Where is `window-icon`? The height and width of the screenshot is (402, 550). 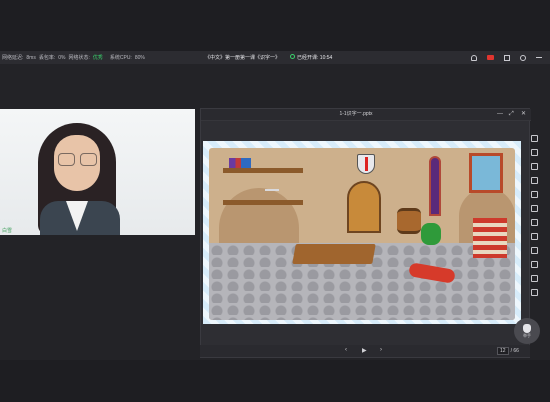 window-icon is located at coordinates (507, 57).